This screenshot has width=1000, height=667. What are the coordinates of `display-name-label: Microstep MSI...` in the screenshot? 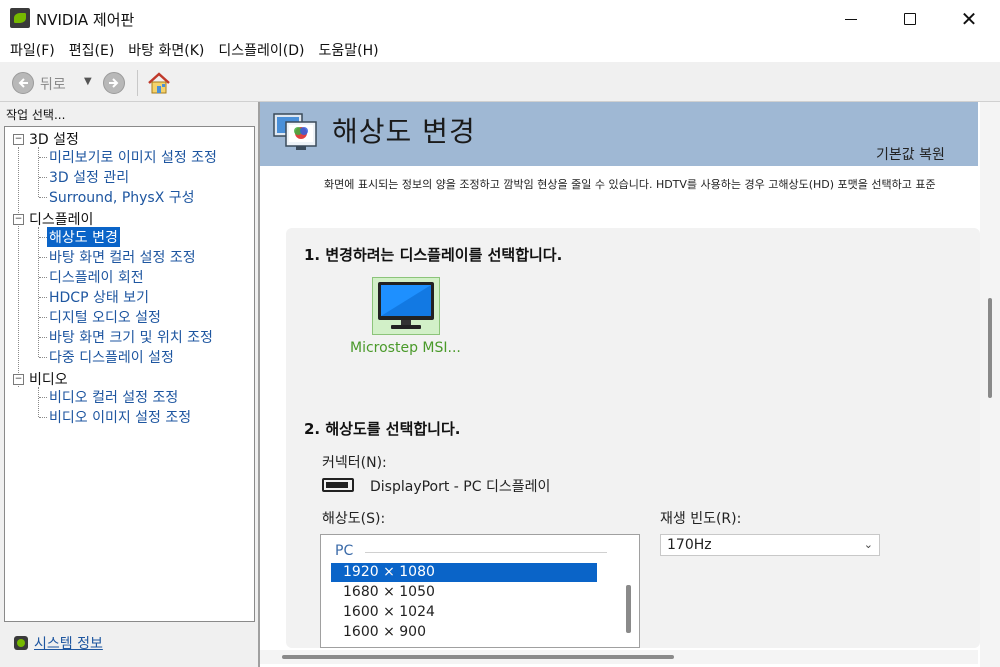 It's located at (405, 348).